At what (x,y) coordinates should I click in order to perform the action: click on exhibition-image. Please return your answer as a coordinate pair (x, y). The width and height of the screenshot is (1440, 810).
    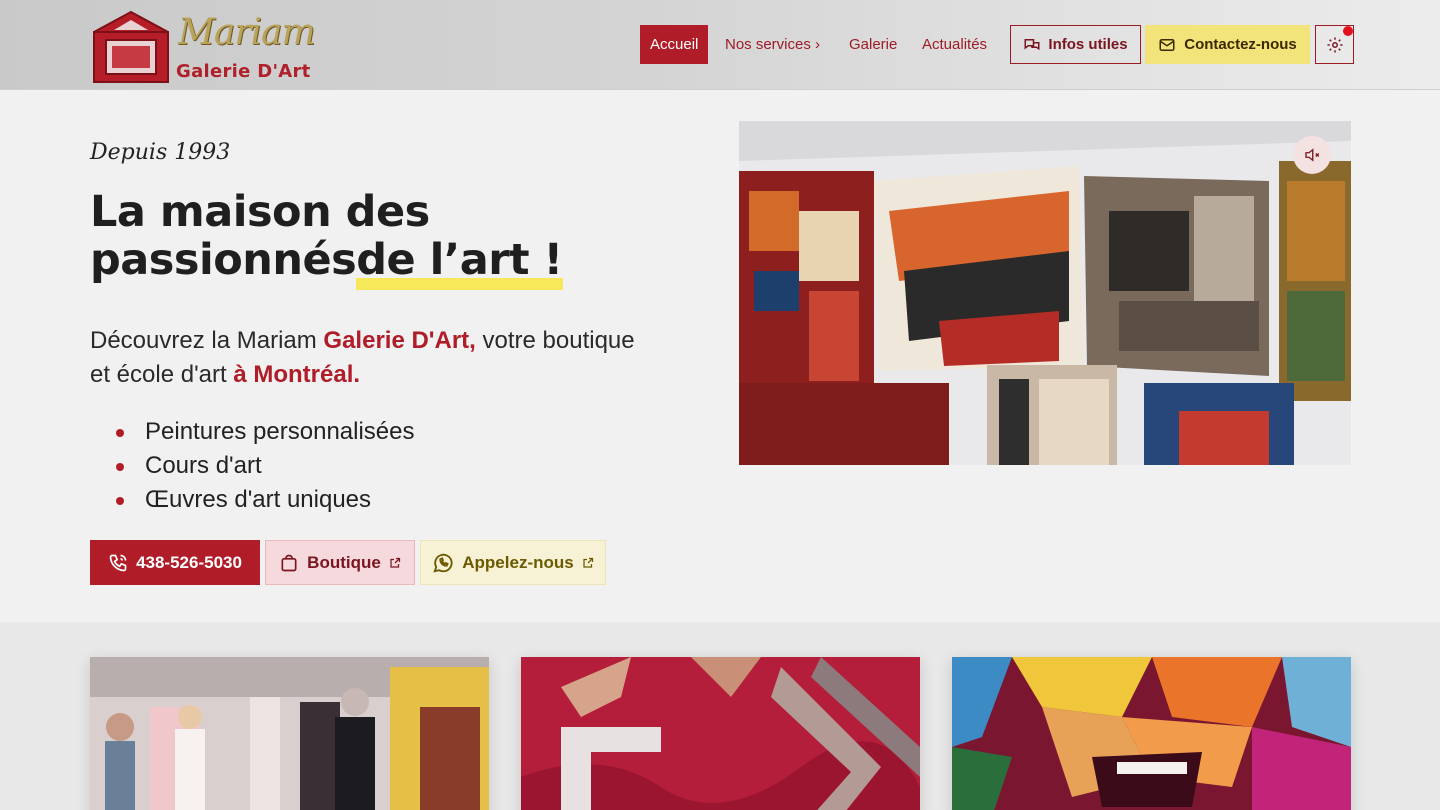
    Looking at the image, I should click on (289, 733).